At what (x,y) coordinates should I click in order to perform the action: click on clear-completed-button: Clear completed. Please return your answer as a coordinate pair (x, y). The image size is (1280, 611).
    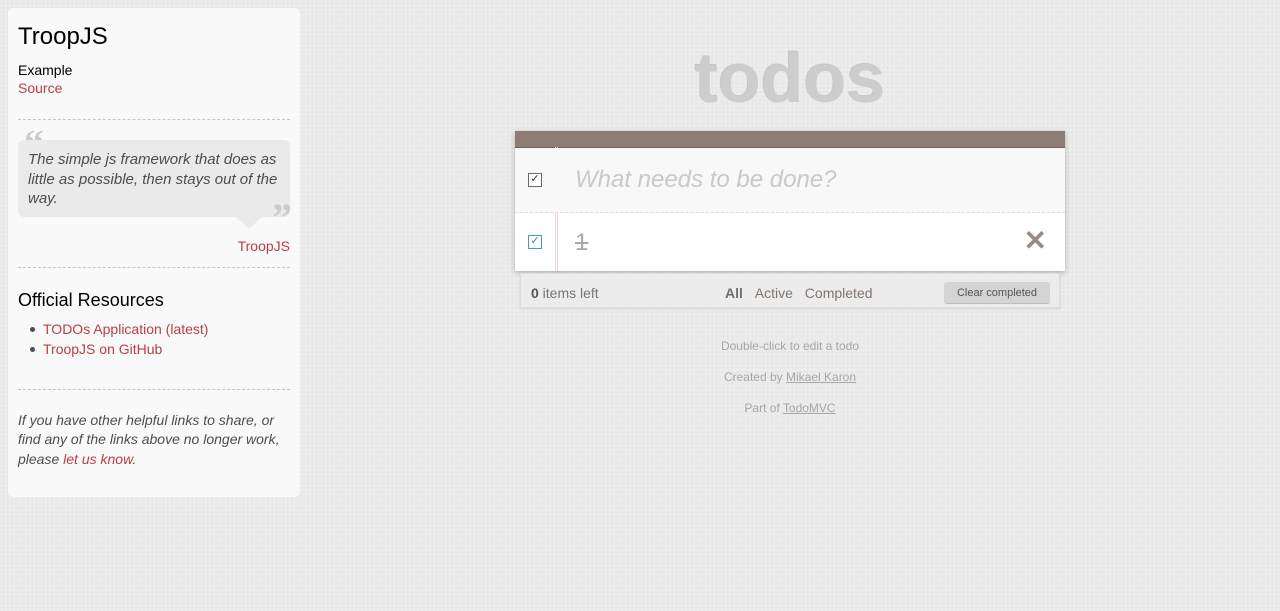
    Looking at the image, I should click on (997, 293).